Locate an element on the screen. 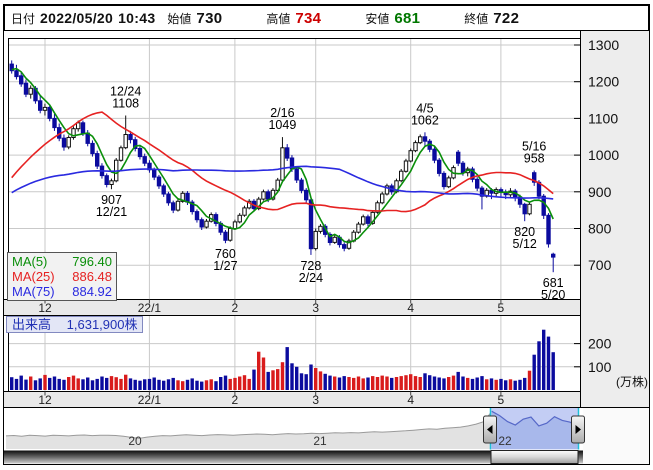 Image resolution: width=653 pixels, height=470 pixels. price-tick-label: 1000 is located at coordinates (603, 155).